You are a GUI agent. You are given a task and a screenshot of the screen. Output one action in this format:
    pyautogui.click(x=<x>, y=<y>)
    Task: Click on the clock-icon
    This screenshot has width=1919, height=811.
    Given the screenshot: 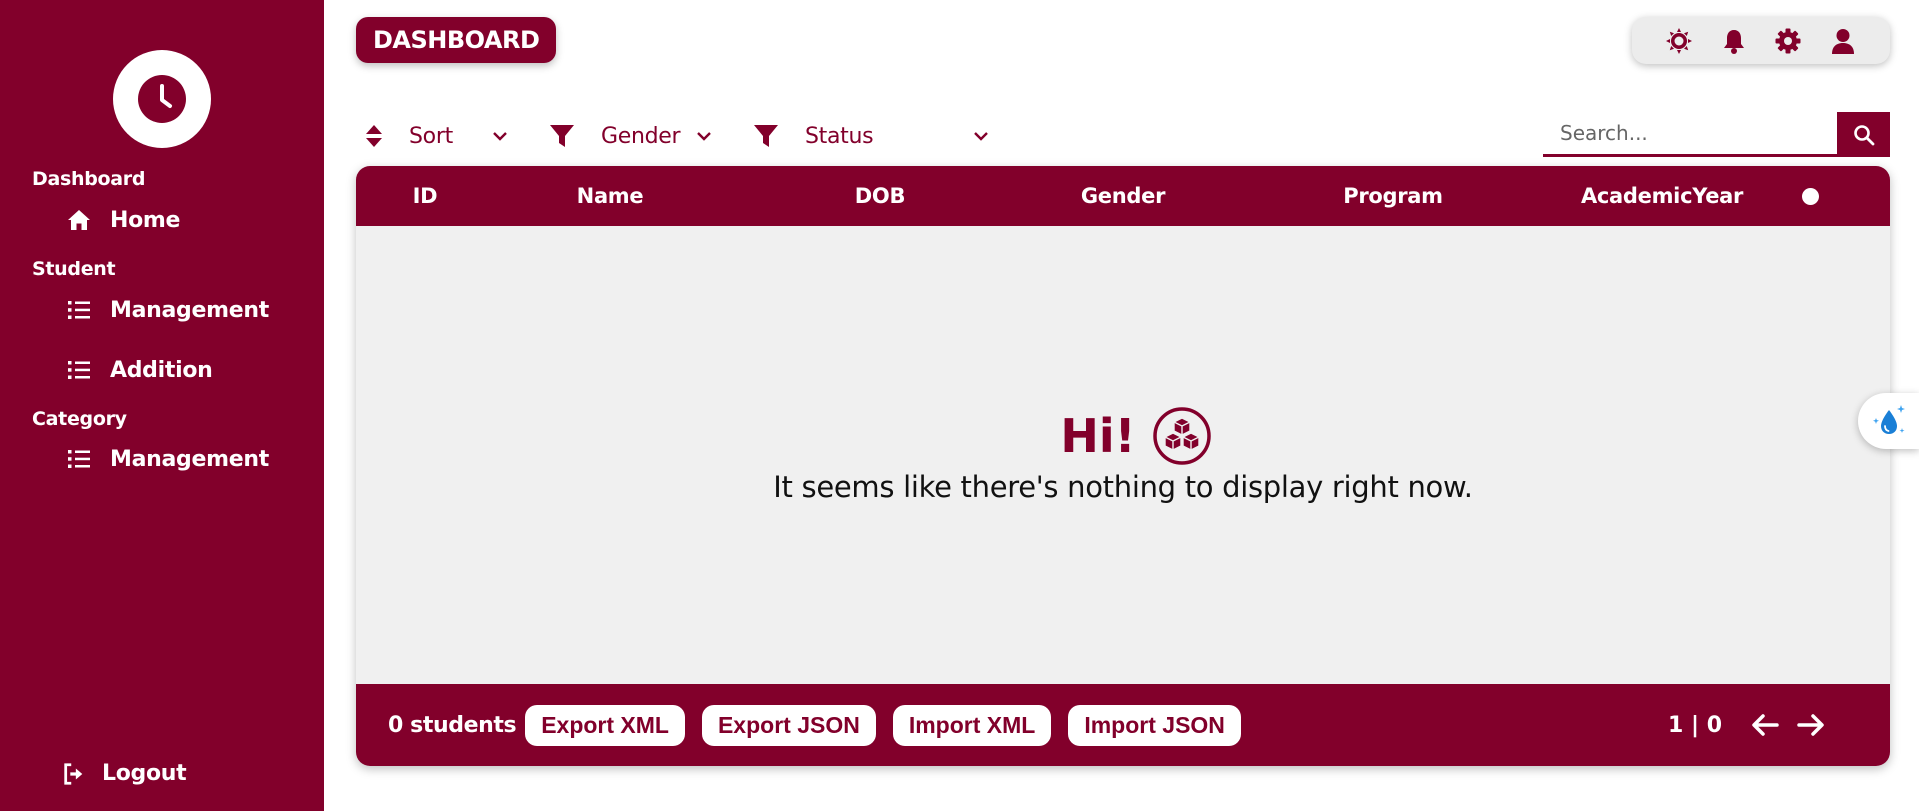 What is the action you would take?
    pyautogui.click(x=162, y=99)
    